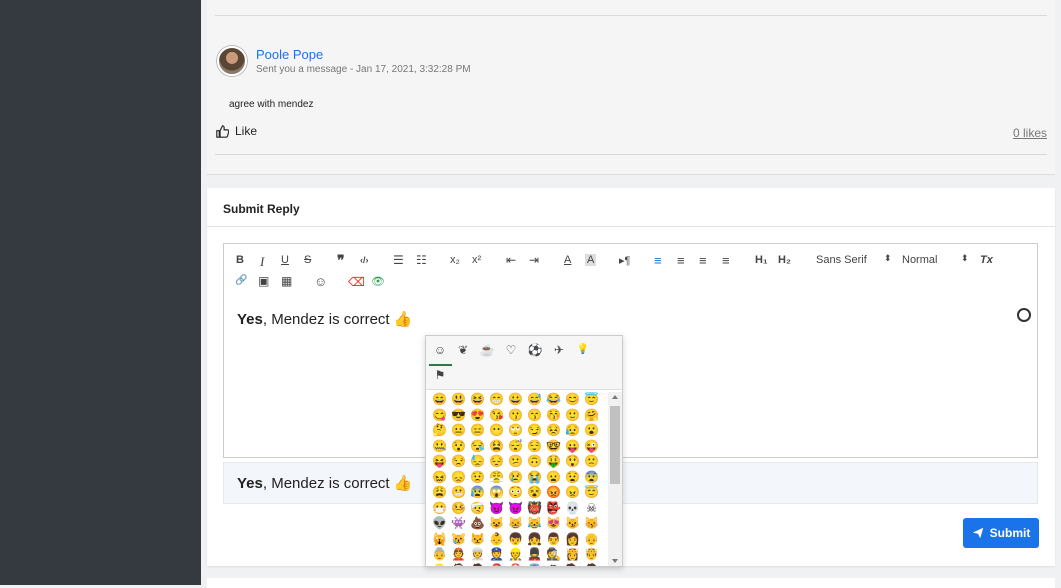 This screenshot has height=588, width=1061. What do you see at coordinates (534, 478) in the screenshot?
I see `emoji-option: 😭` at bounding box center [534, 478].